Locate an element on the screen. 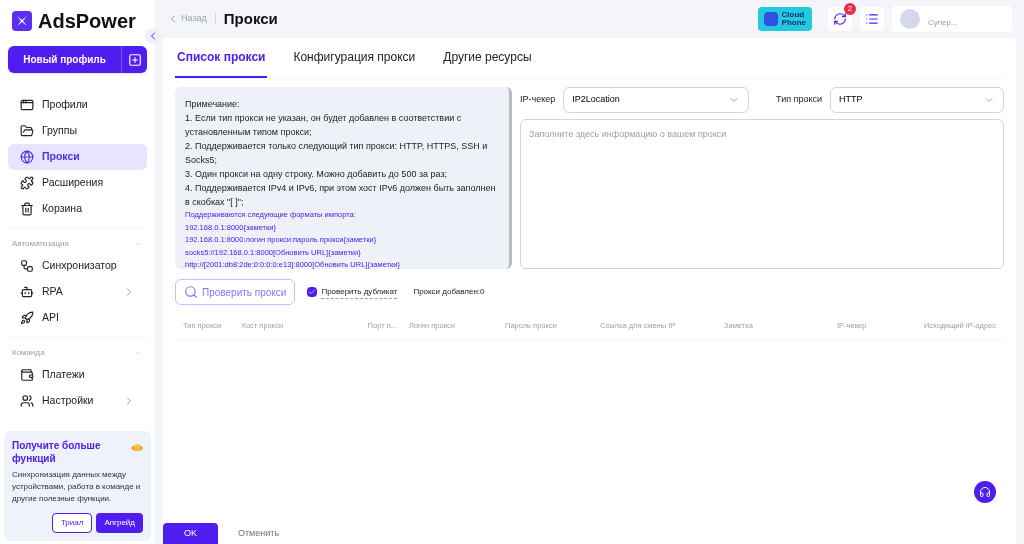  sidebar-item: Синхронизатор is located at coordinates (77, 266).